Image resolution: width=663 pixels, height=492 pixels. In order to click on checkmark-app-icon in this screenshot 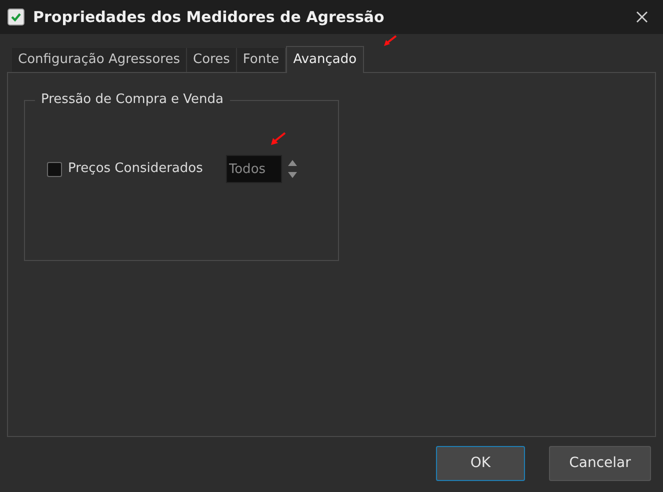, I will do `click(16, 17)`.